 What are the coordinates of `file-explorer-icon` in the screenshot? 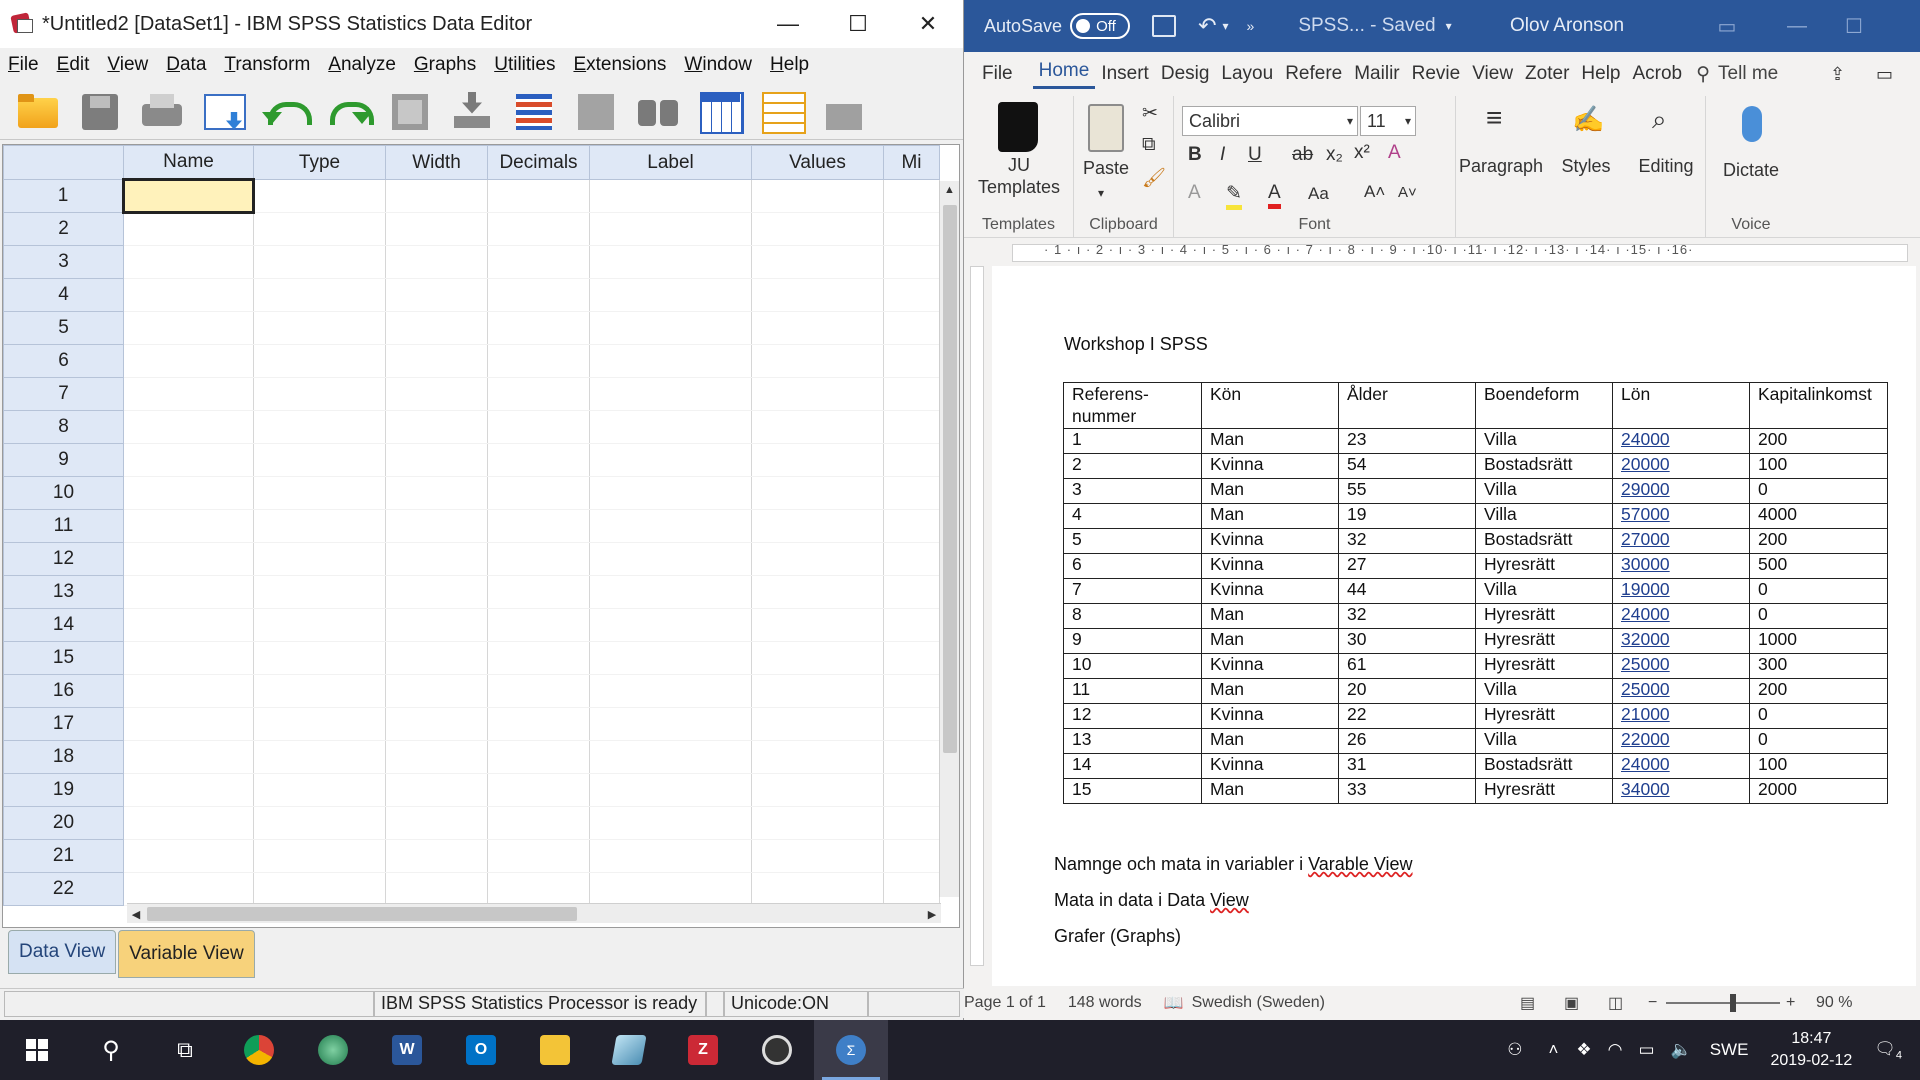 It's located at (555, 1050).